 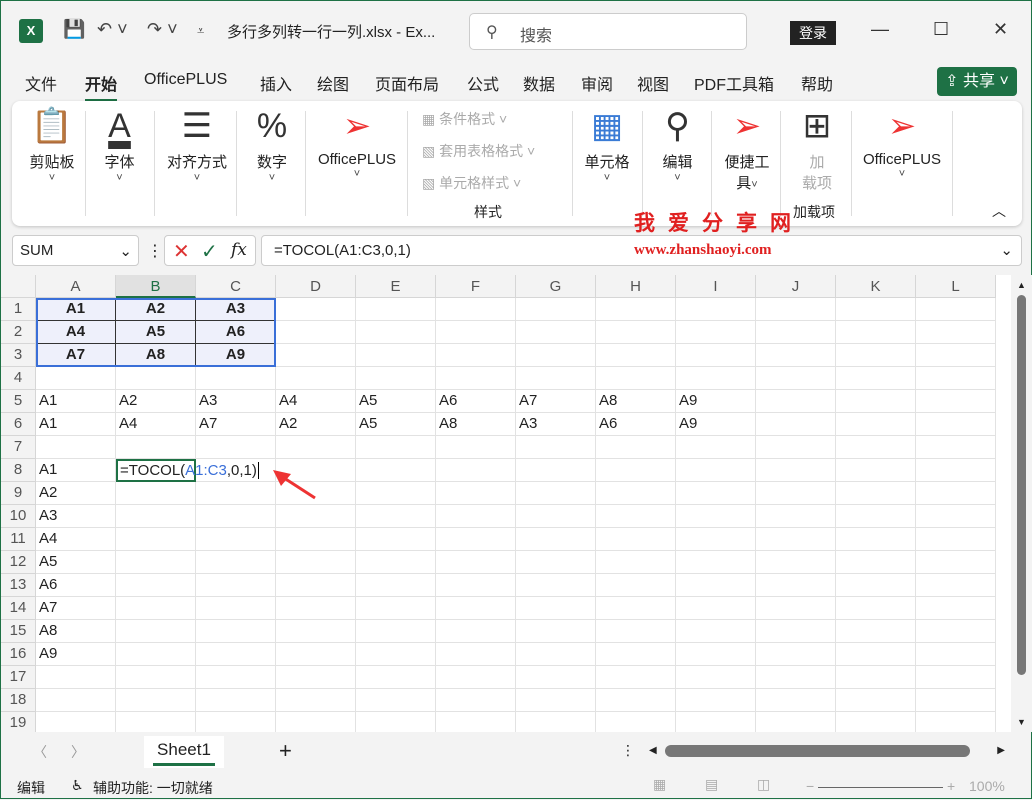 I want to click on cell-K3, so click(x=876, y=355).